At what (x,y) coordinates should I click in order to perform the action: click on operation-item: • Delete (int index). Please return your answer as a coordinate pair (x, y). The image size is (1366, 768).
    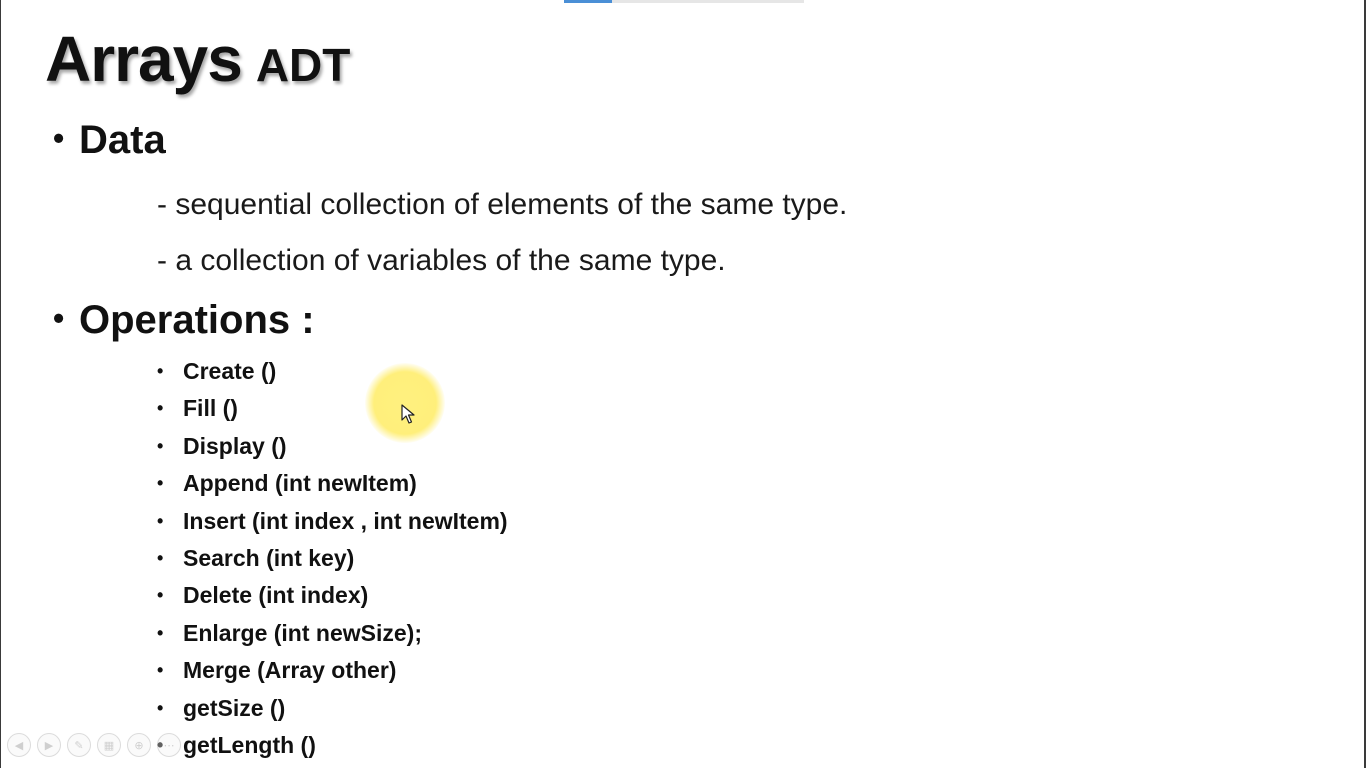
    Looking at the image, I should click on (332, 596).